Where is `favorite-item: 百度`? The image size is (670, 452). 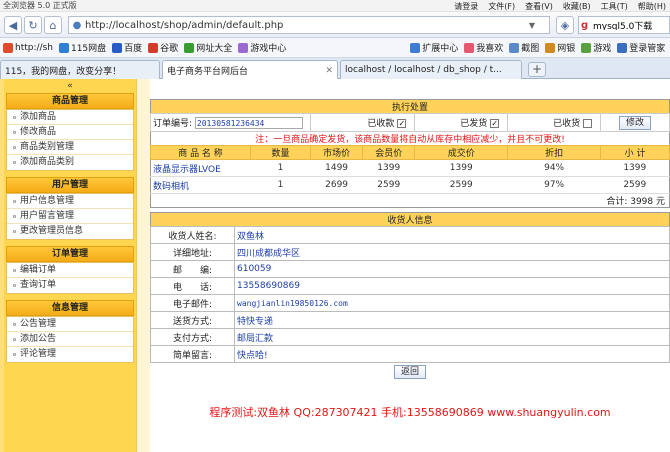 favorite-item: 百度 is located at coordinates (127, 47).